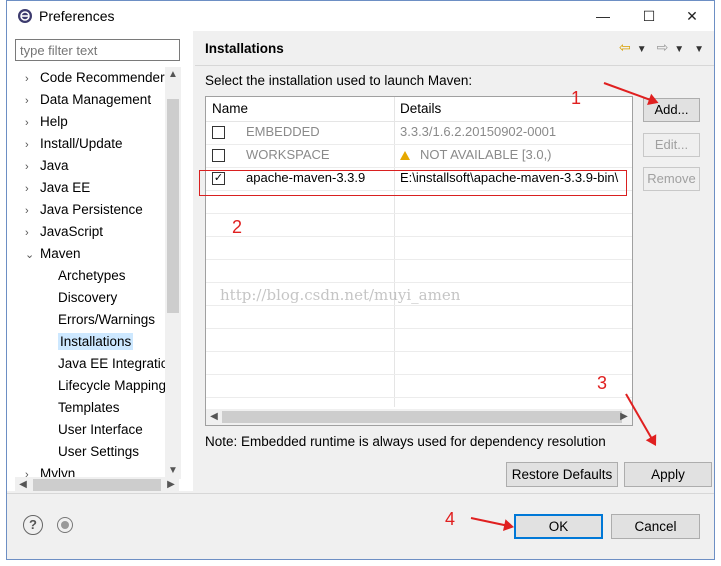 Image resolution: width=721 pixels, height=566 pixels. Describe the element at coordinates (558, 526) in the screenshot. I see `ok-button: OK` at that location.